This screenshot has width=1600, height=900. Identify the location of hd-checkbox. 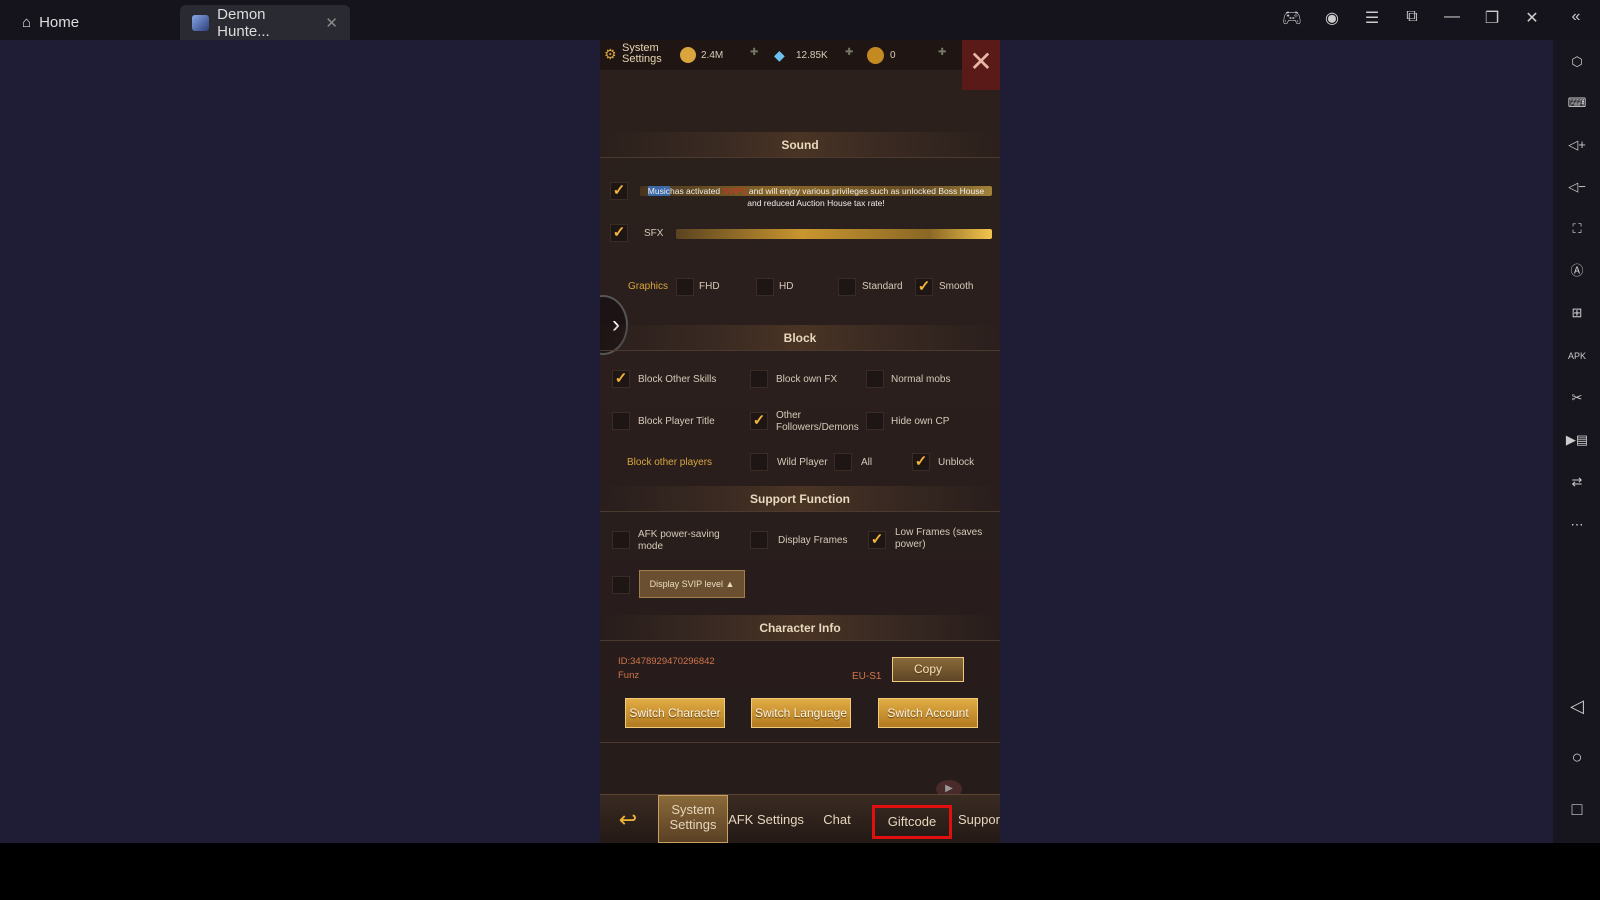
(765, 287).